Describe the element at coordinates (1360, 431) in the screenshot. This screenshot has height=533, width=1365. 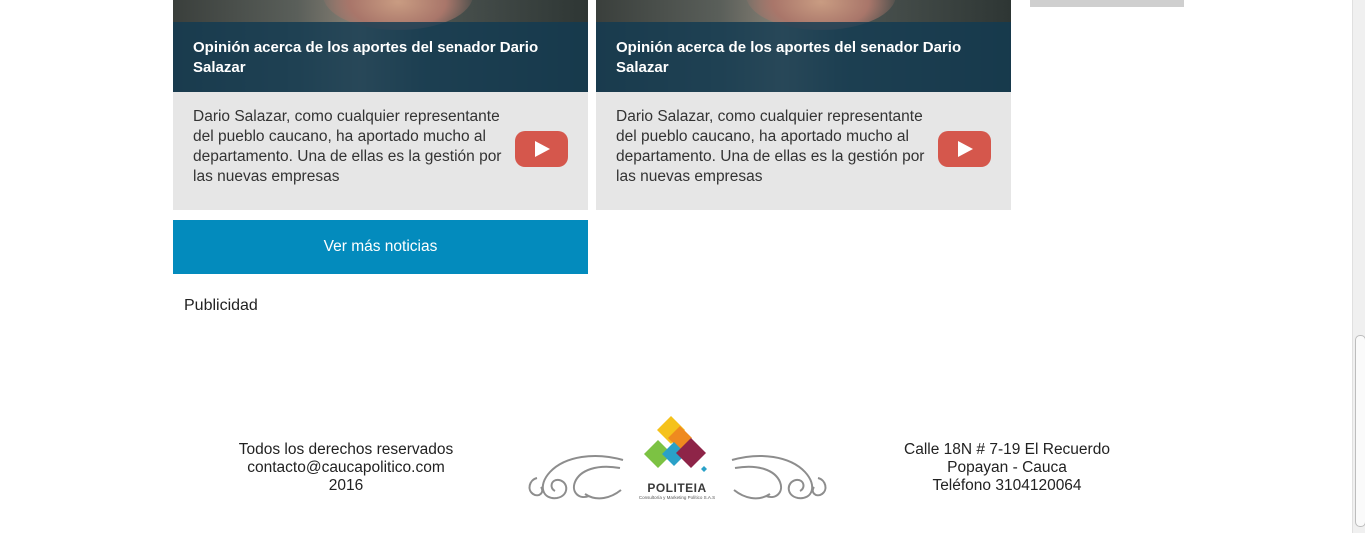
I see `scrollbar-thumb` at that location.